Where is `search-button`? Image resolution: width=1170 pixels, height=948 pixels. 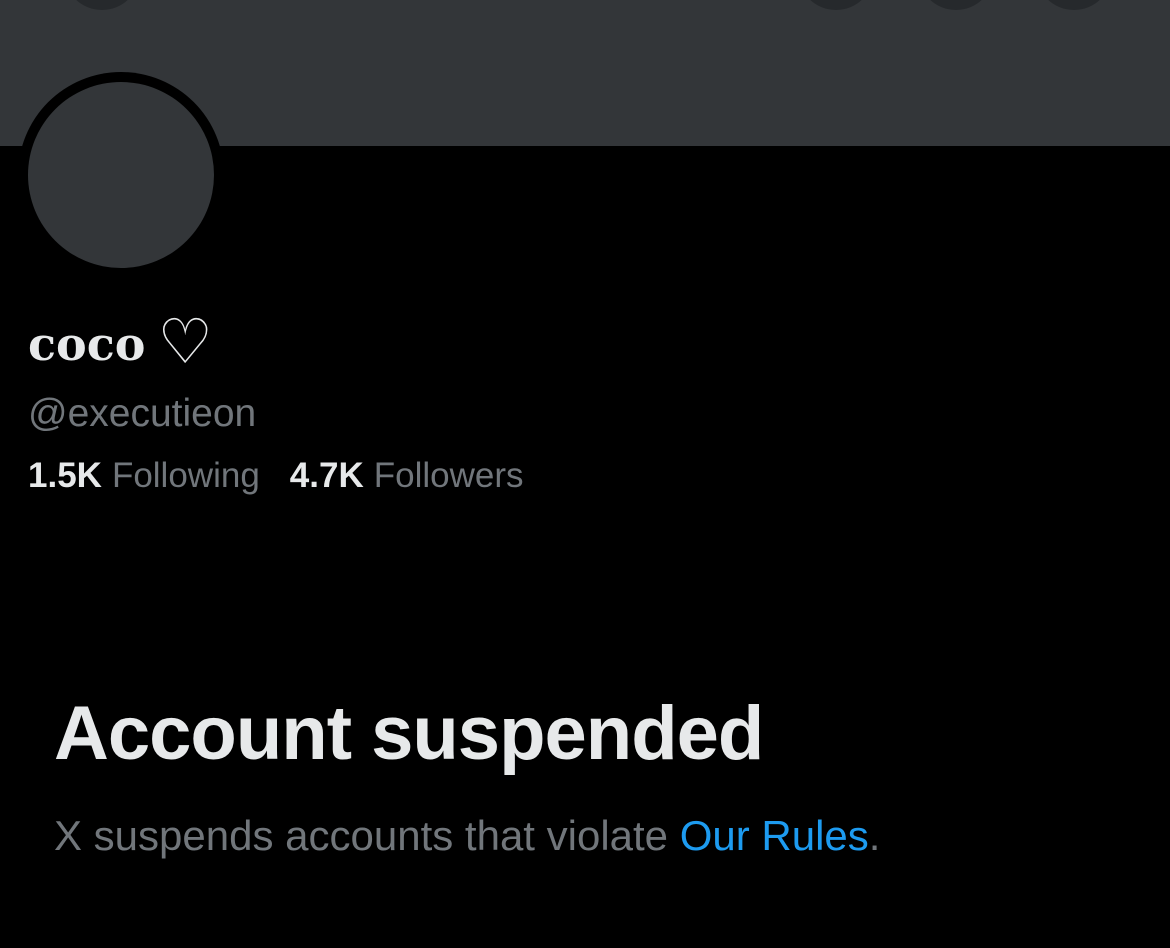
search-button is located at coordinates (836, 5).